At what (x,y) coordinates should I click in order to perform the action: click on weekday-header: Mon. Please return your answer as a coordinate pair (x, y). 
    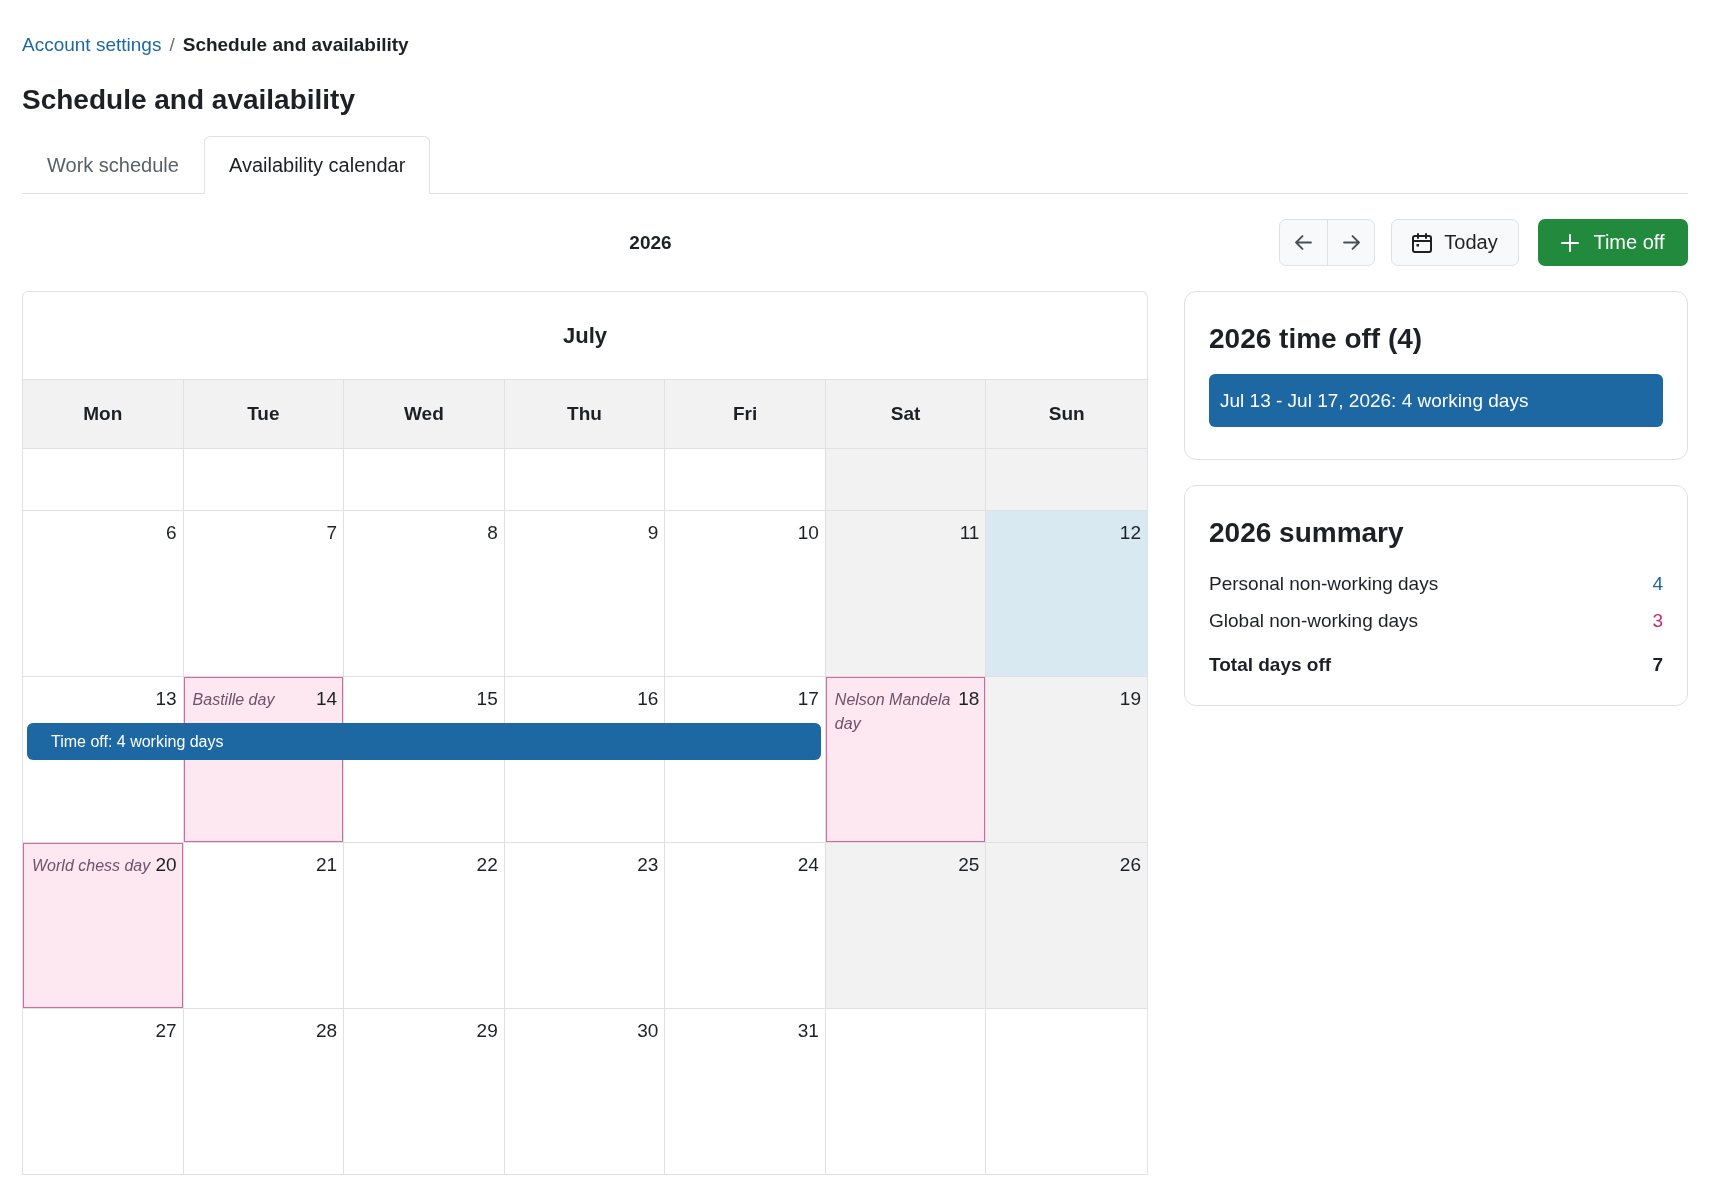
    Looking at the image, I should click on (103, 414).